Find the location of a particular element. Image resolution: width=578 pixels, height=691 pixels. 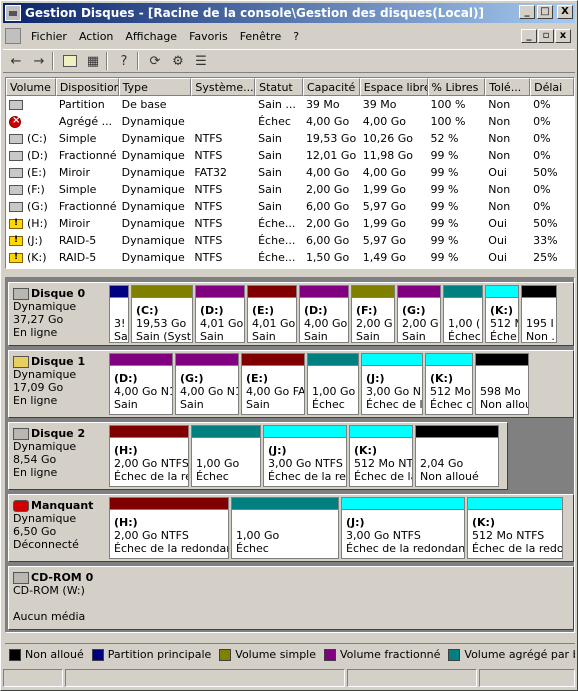

refresh-icon: ⟳ is located at coordinates (155, 61).